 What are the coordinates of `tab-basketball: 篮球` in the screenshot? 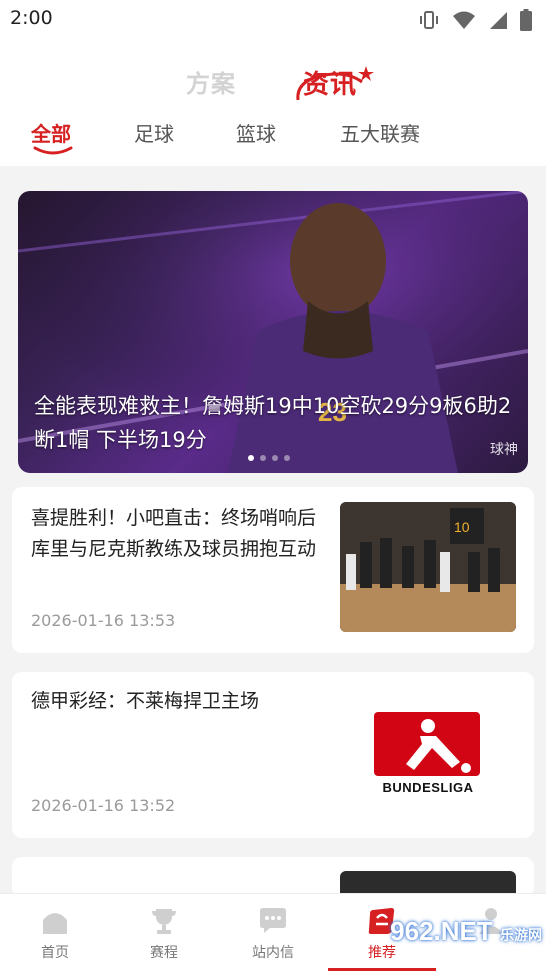 It's located at (256, 132).